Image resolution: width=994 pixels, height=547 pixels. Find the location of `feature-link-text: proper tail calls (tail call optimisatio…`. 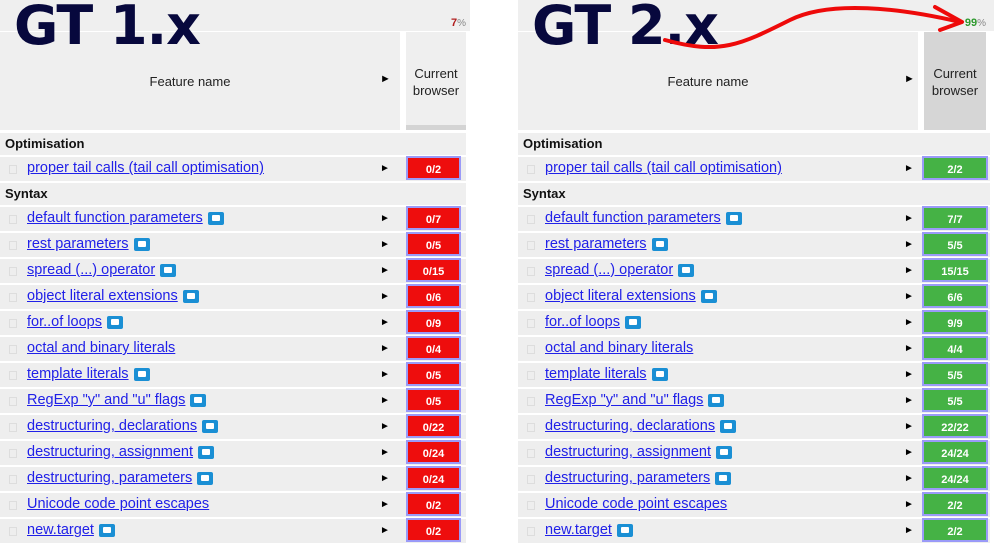

feature-link-text: proper tail calls (tail call optimisatio… is located at coordinates (145, 168).